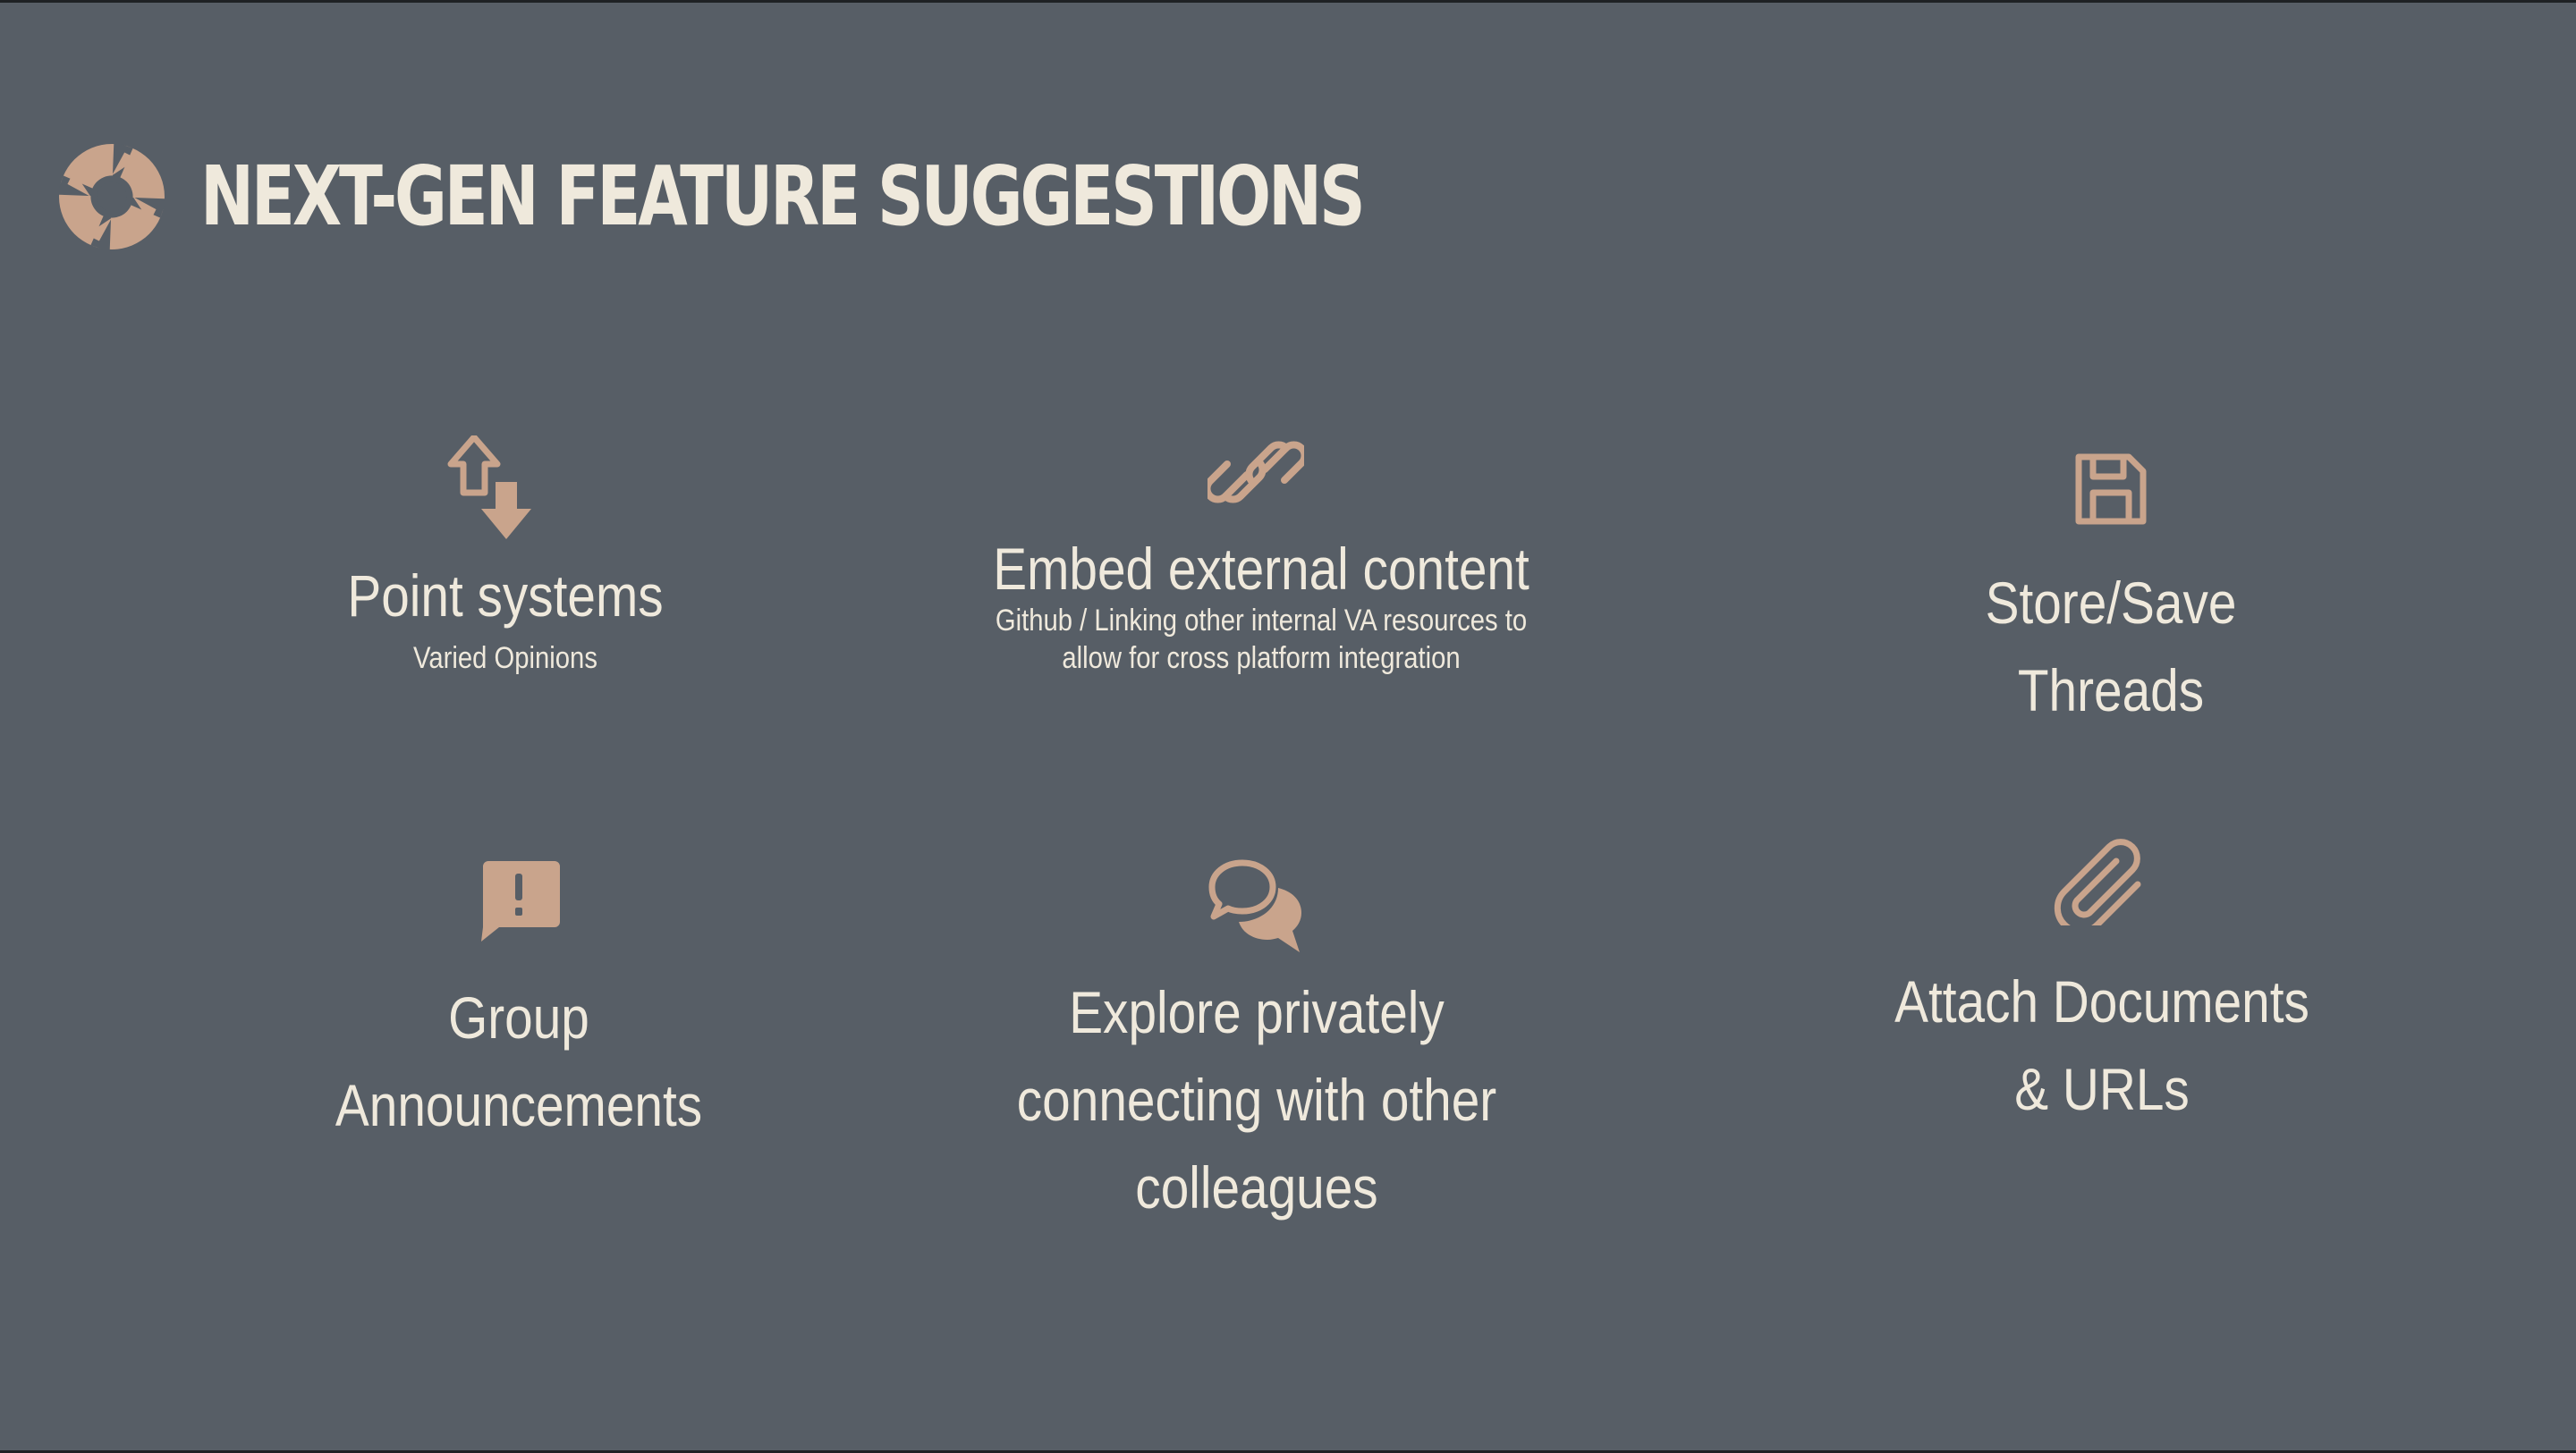  Describe the element at coordinates (783, 196) in the screenshot. I see `page-title: NEXT-GEN FEATURE SUGGESTIONS` at that location.